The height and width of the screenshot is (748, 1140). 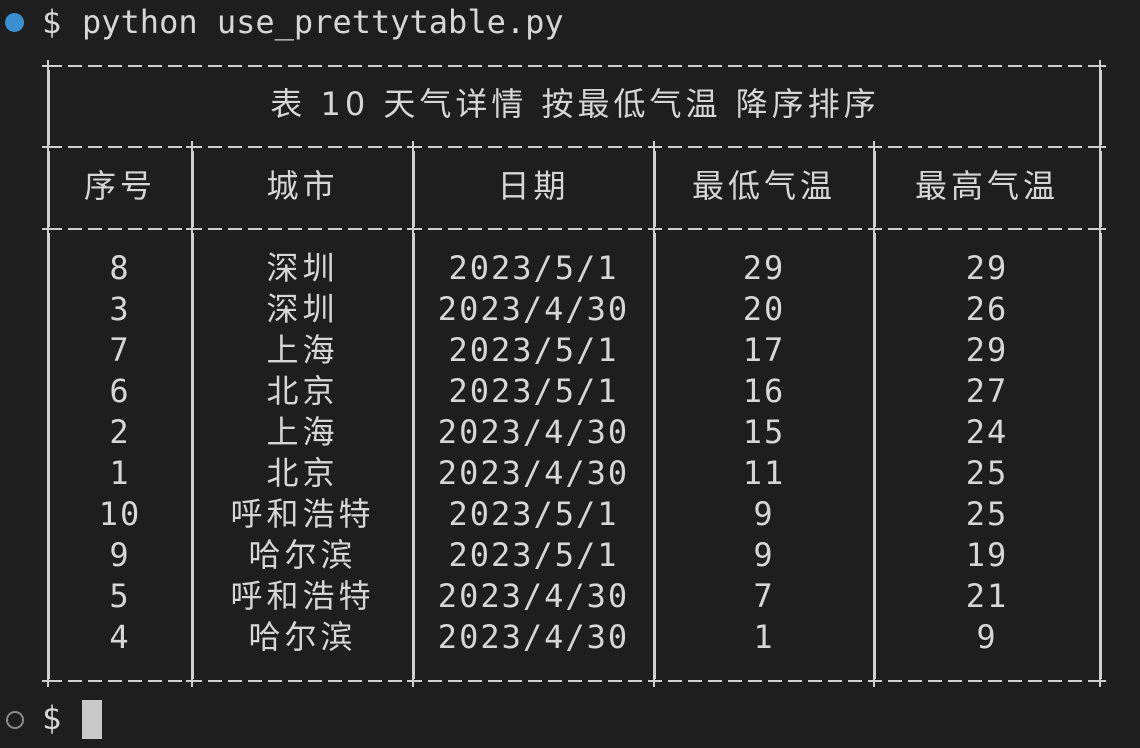 What do you see at coordinates (120, 391) in the screenshot?
I see `table-cell: 6` at bounding box center [120, 391].